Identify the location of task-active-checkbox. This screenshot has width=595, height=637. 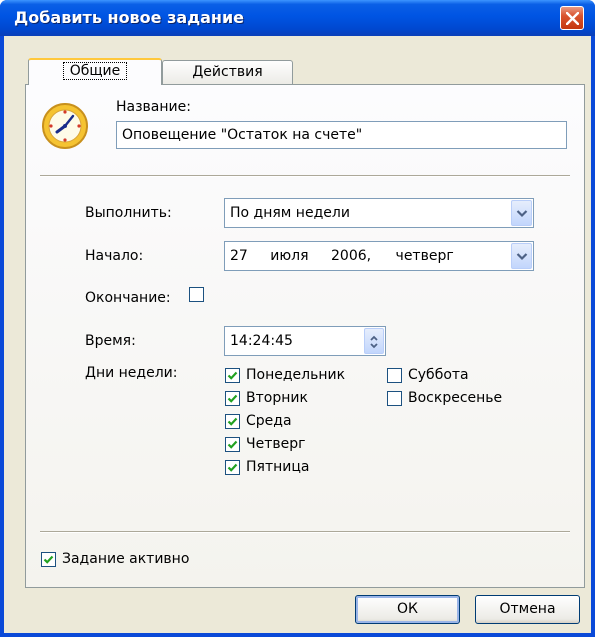
(48, 559).